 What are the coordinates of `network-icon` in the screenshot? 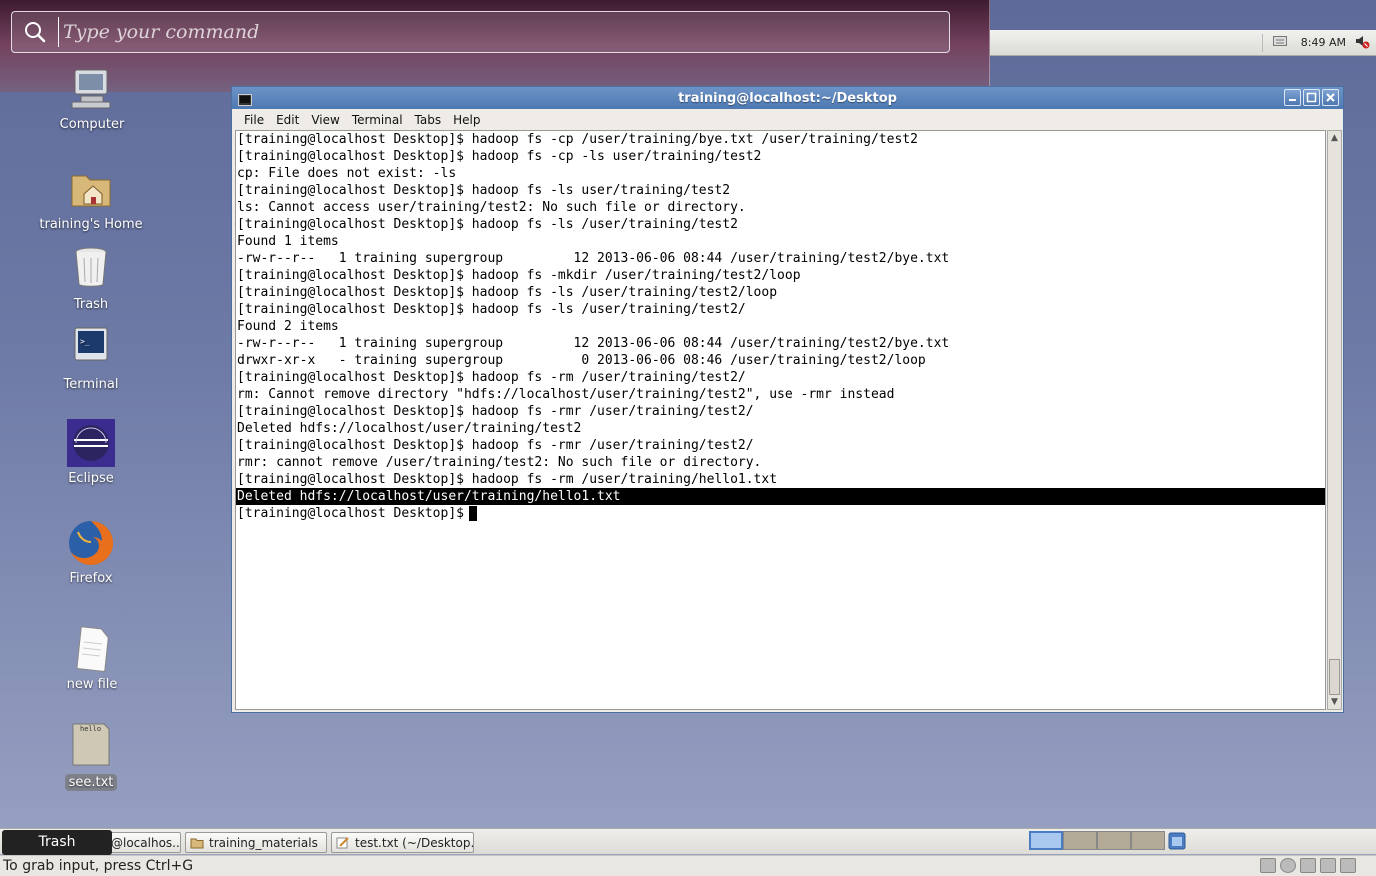 It's located at (1328, 865).